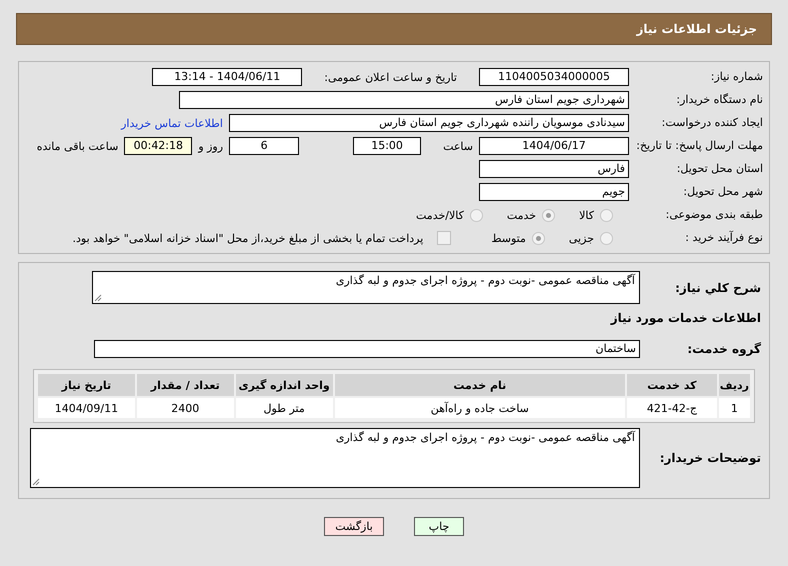 The height and width of the screenshot is (566, 788). I want to click on date-field: 1404/06/17, so click(554, 146).